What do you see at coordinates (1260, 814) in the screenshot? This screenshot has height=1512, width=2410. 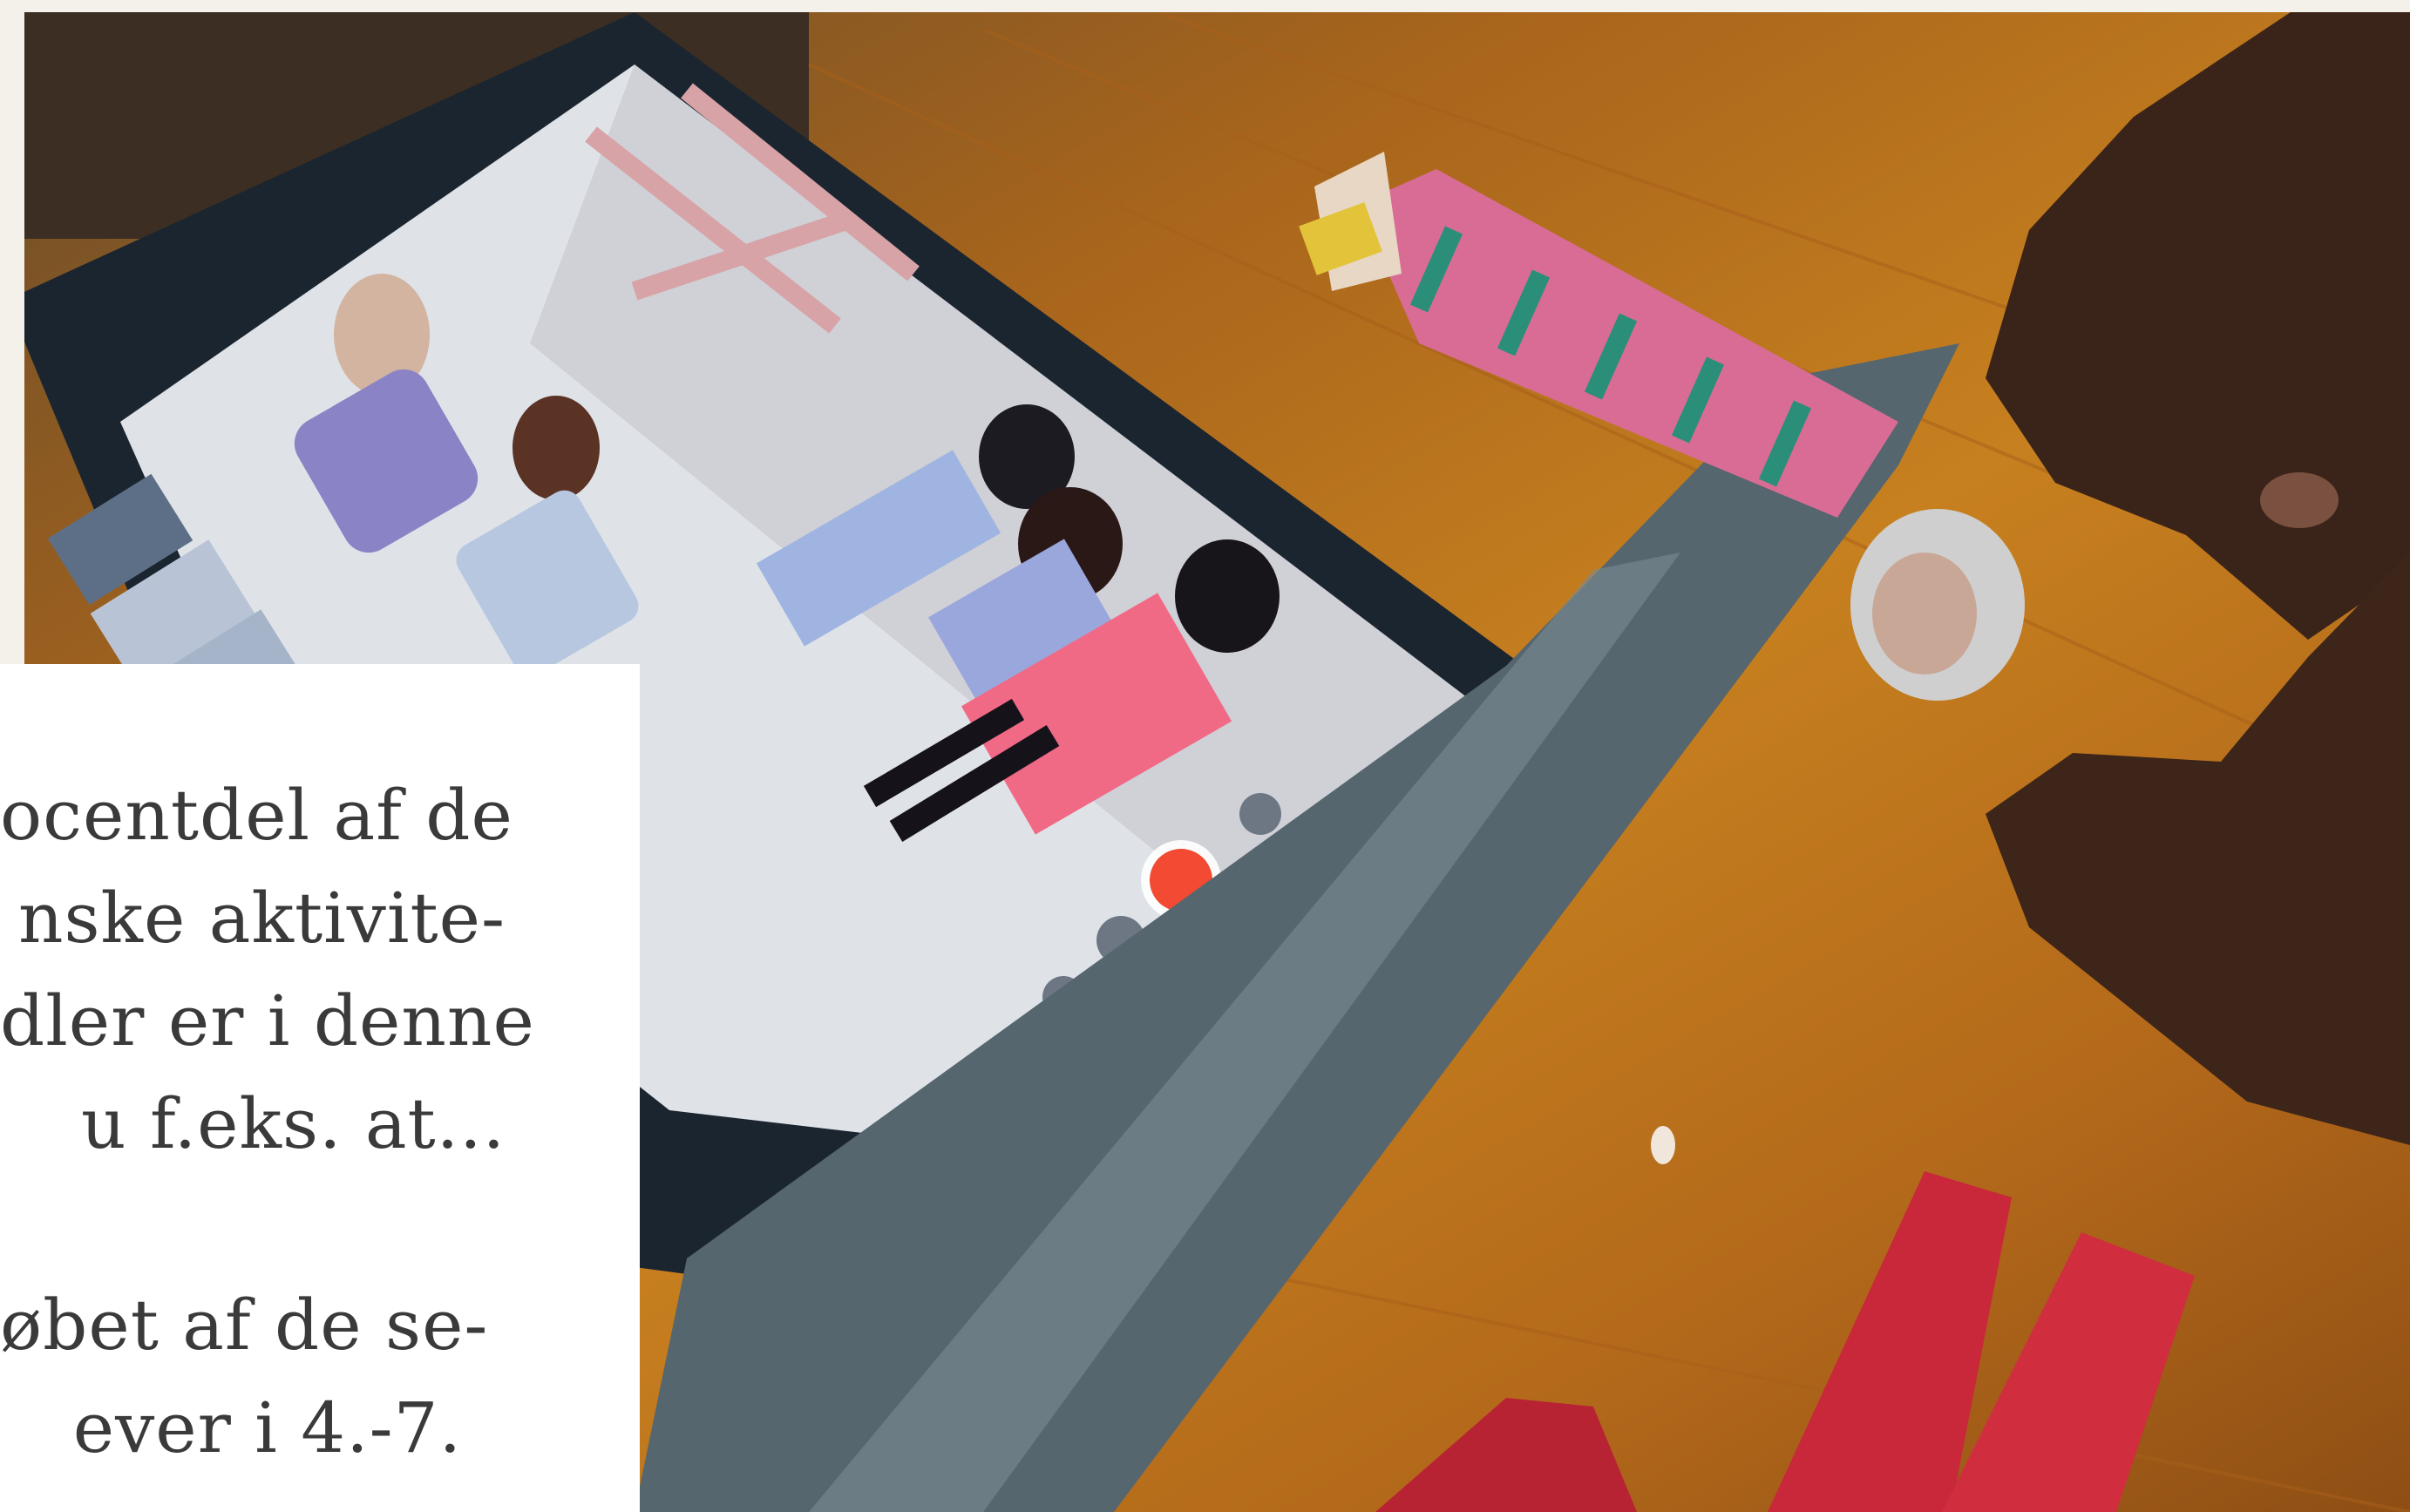 I see `timer-icon` at bounding box center [1260, 814].